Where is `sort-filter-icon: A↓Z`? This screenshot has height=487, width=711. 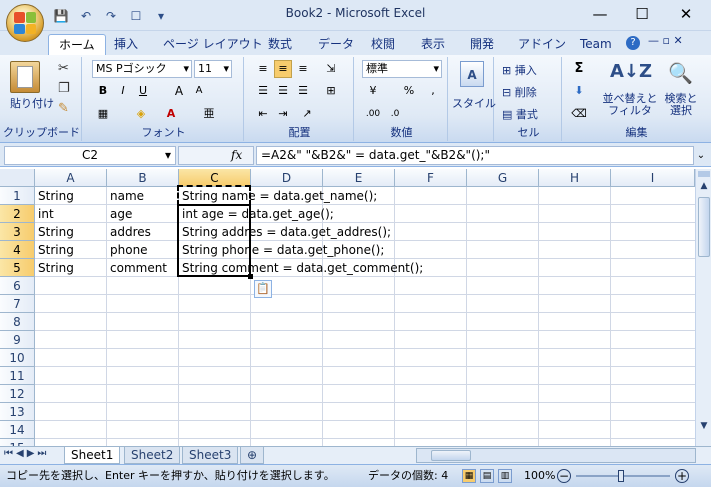
sort-filter-icon: A↓Z is located at coordinates (631, 71).